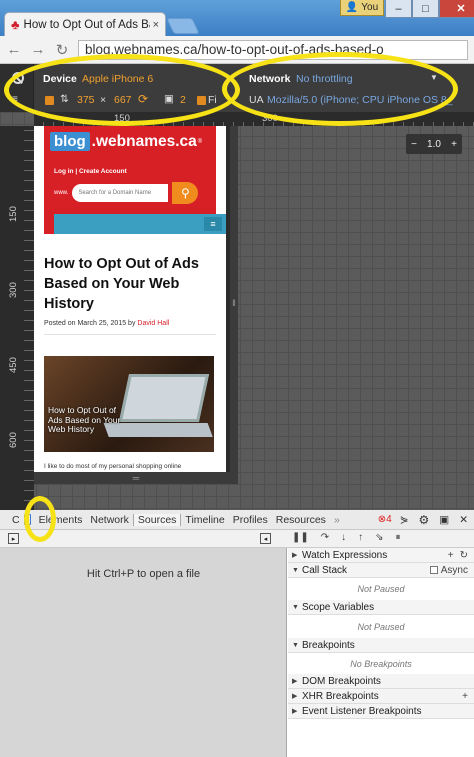  I want to click on login-row: Log in | Create Account, so click(90, 171).